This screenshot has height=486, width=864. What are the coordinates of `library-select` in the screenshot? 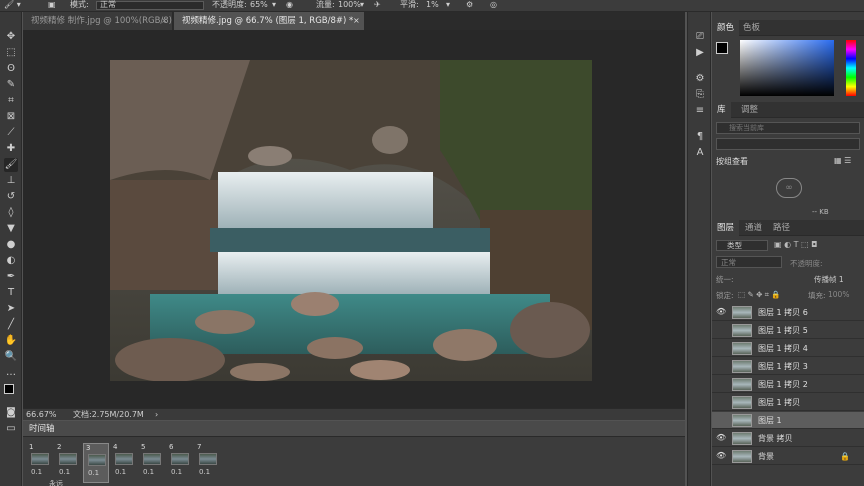 It's located at (788, 144).